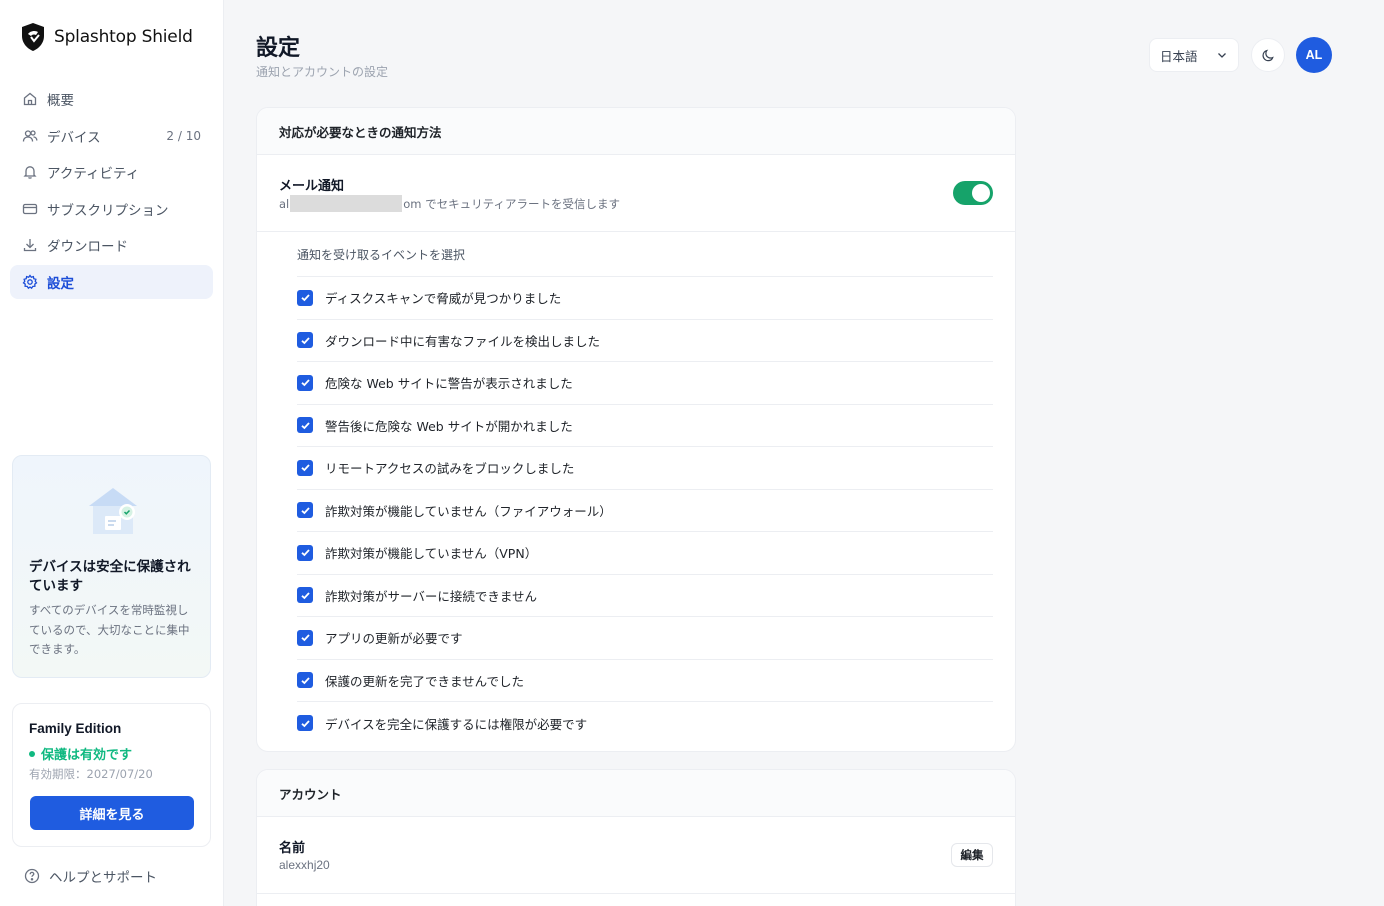 The width and height of the screenshot is (1384, 906). I want to click on page-title: 設定, so click(278, 48).